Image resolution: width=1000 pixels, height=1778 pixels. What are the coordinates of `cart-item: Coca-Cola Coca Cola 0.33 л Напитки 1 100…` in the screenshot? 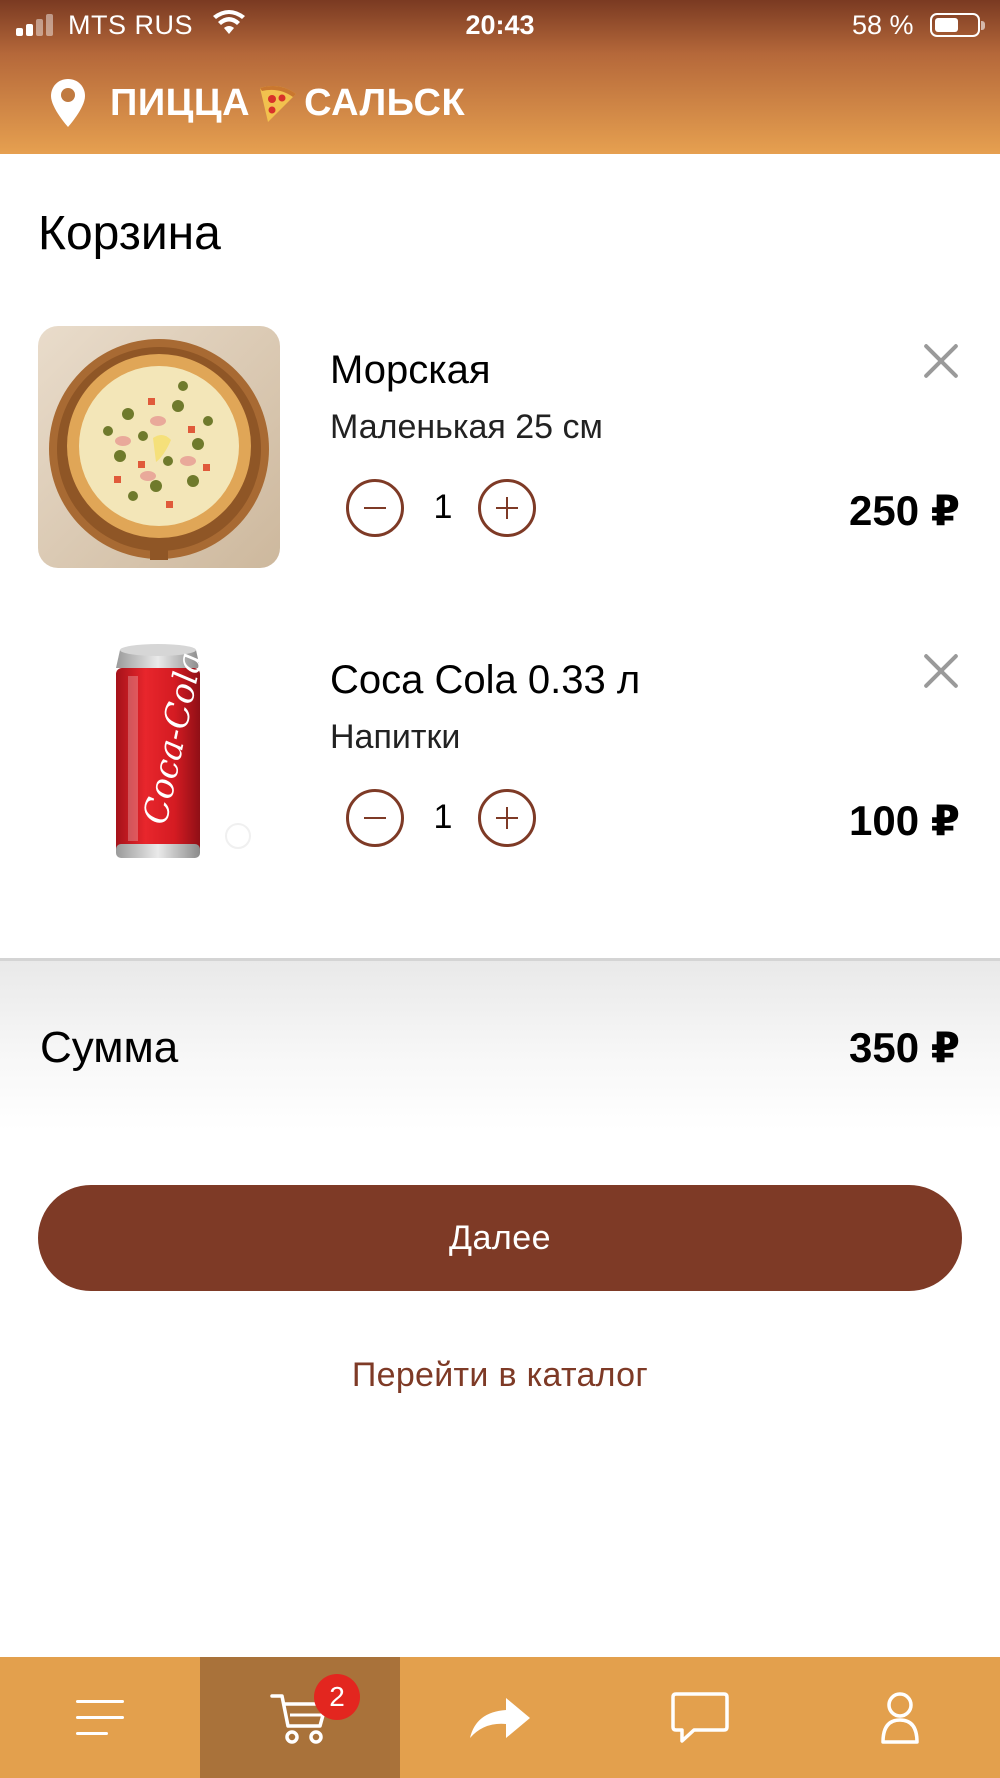 It's located at (500, 761).